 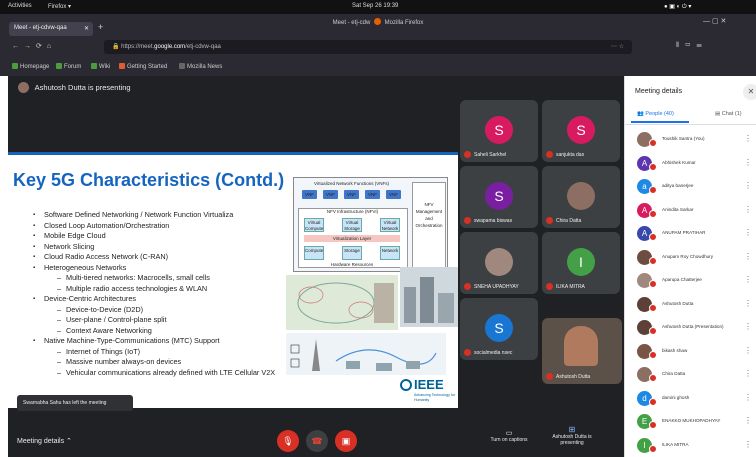 I want to click on close-panel-button: ✕, so click(x=749, y=92).